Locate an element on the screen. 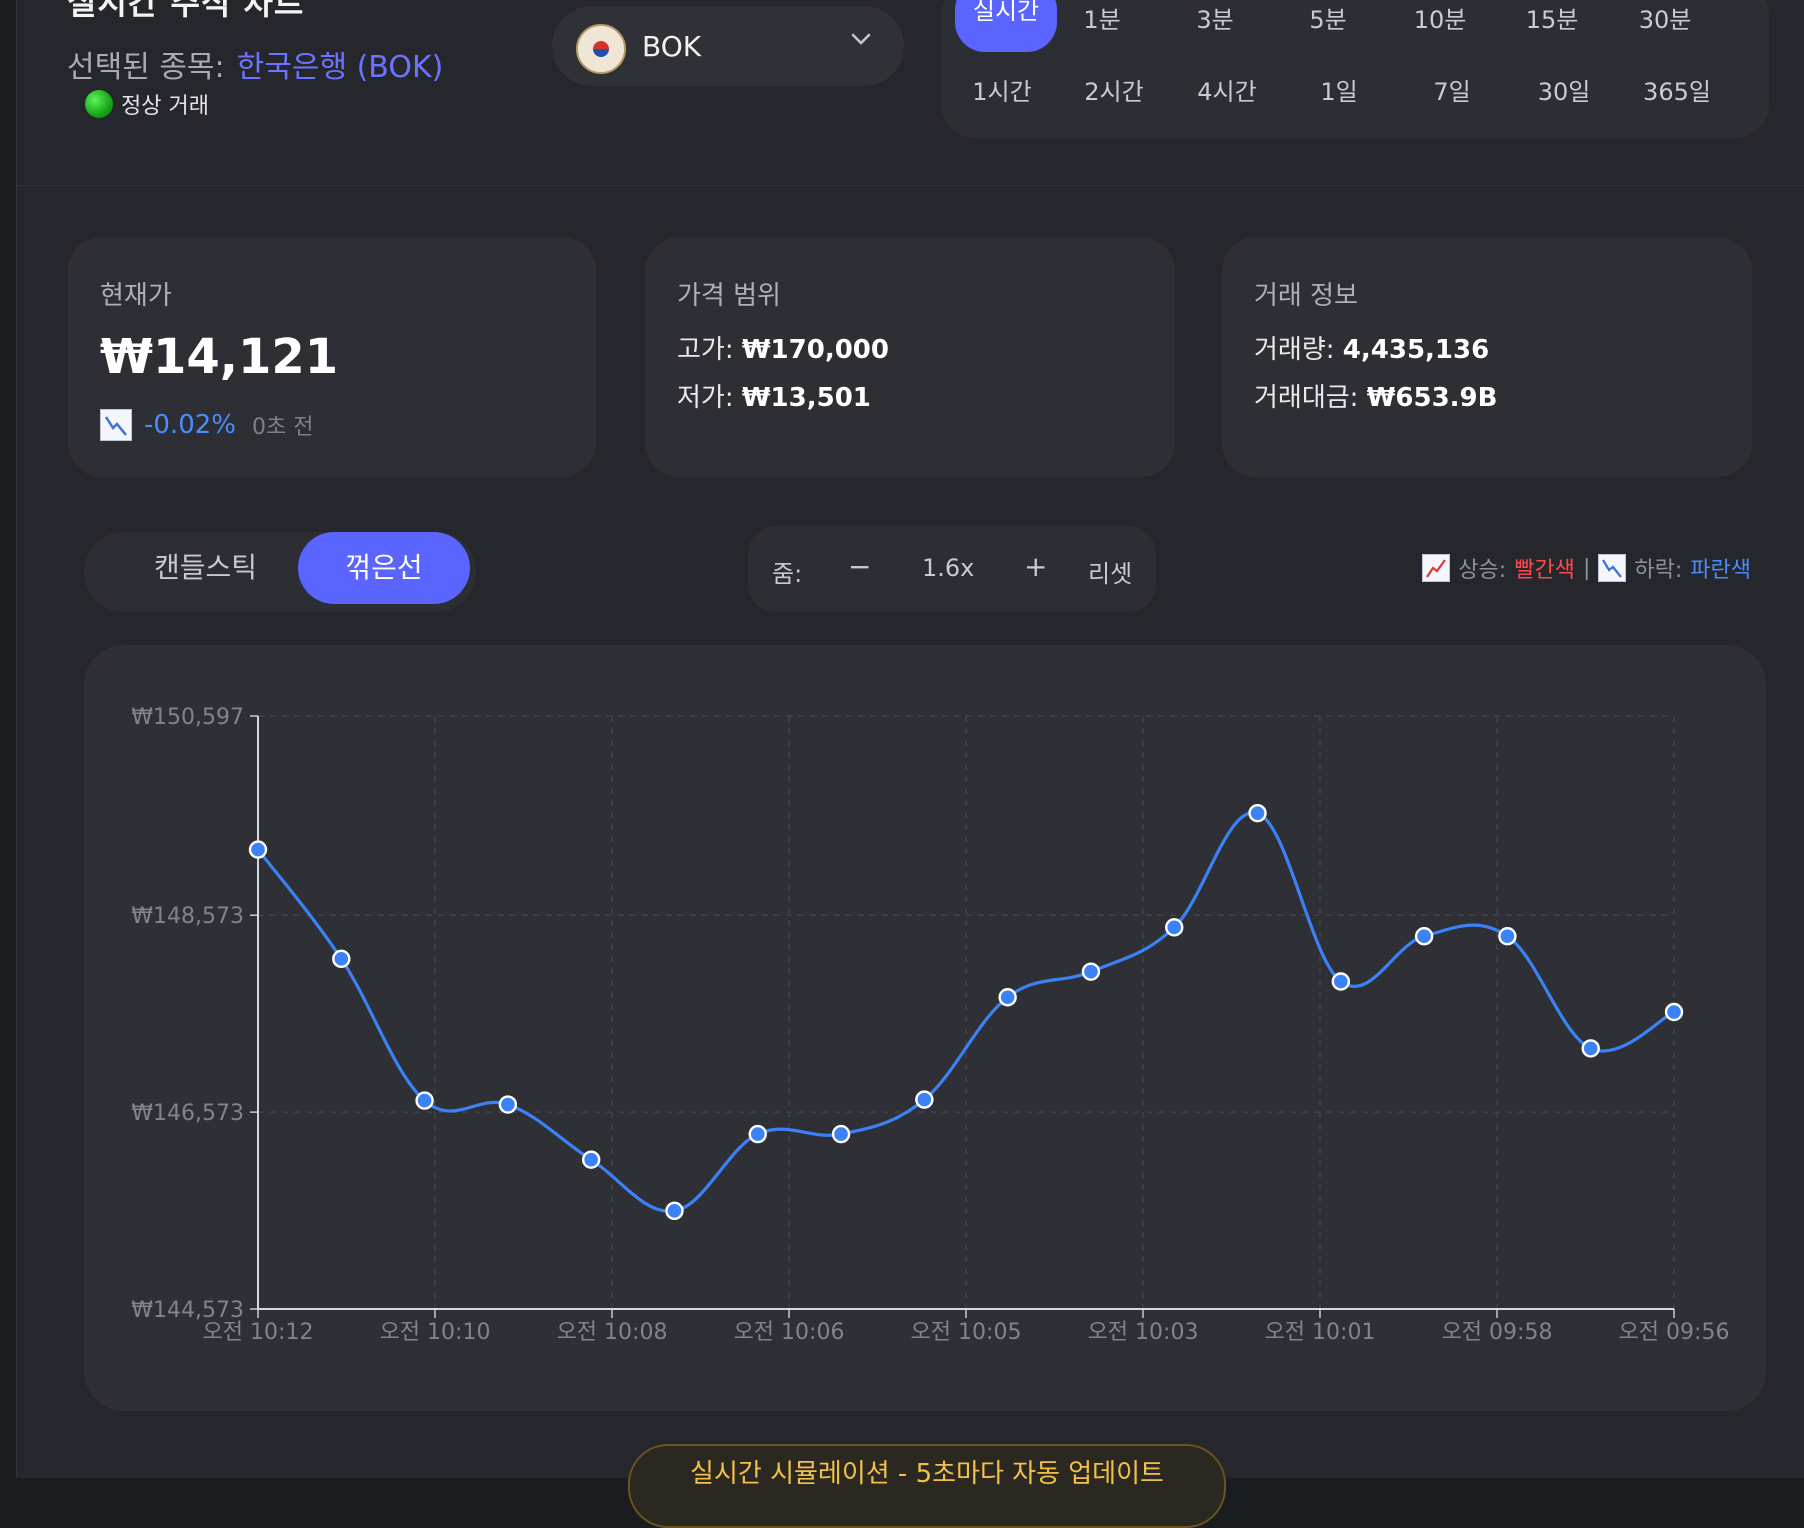  timeframe-3m-button: 3분 is located at coordinates (1215, 17).